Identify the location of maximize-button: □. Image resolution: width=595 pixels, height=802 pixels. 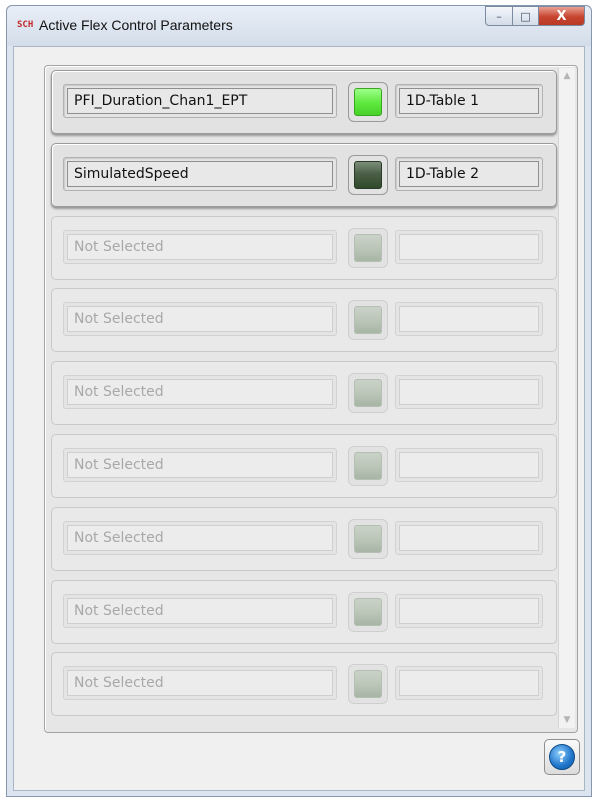
(526, 16).